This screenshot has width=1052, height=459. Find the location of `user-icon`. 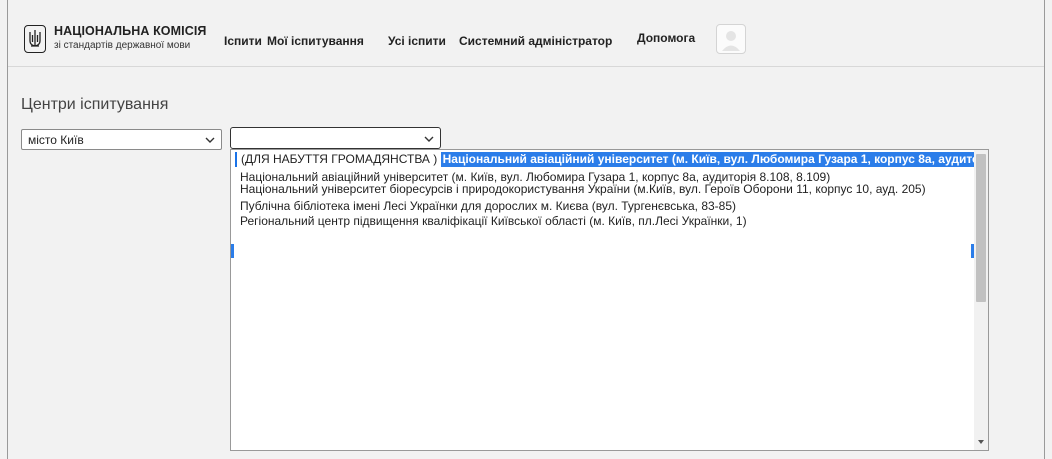

user-icon is located at coordinates (731, 41).